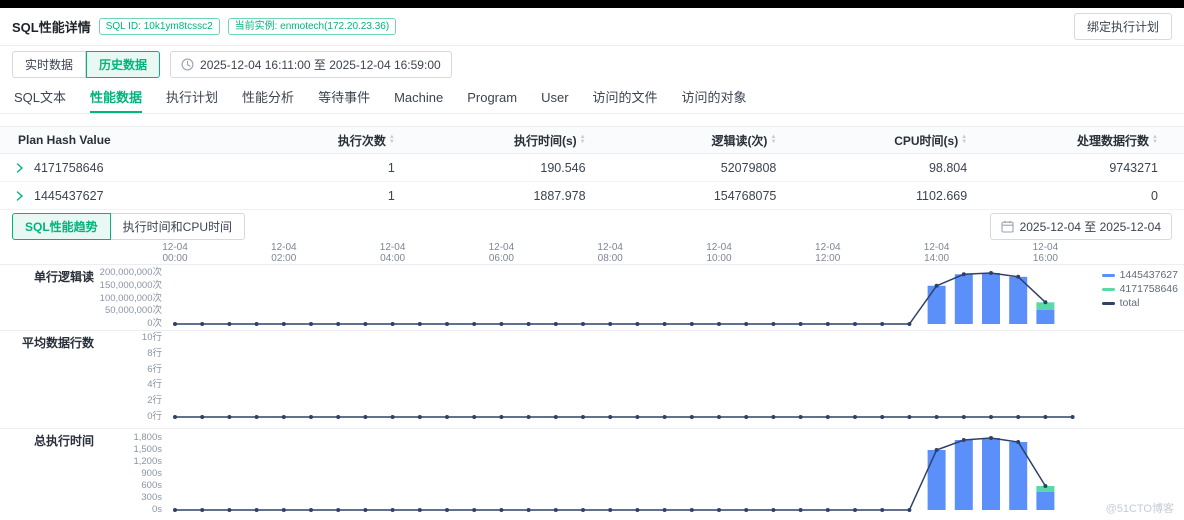 The width and height of the screenshot is (1184, 520). What do you see at coordinates (610, 253) in the screenshot?
I see `time-axis-label: 12-04 08:00` at bounding box center [610, 253].